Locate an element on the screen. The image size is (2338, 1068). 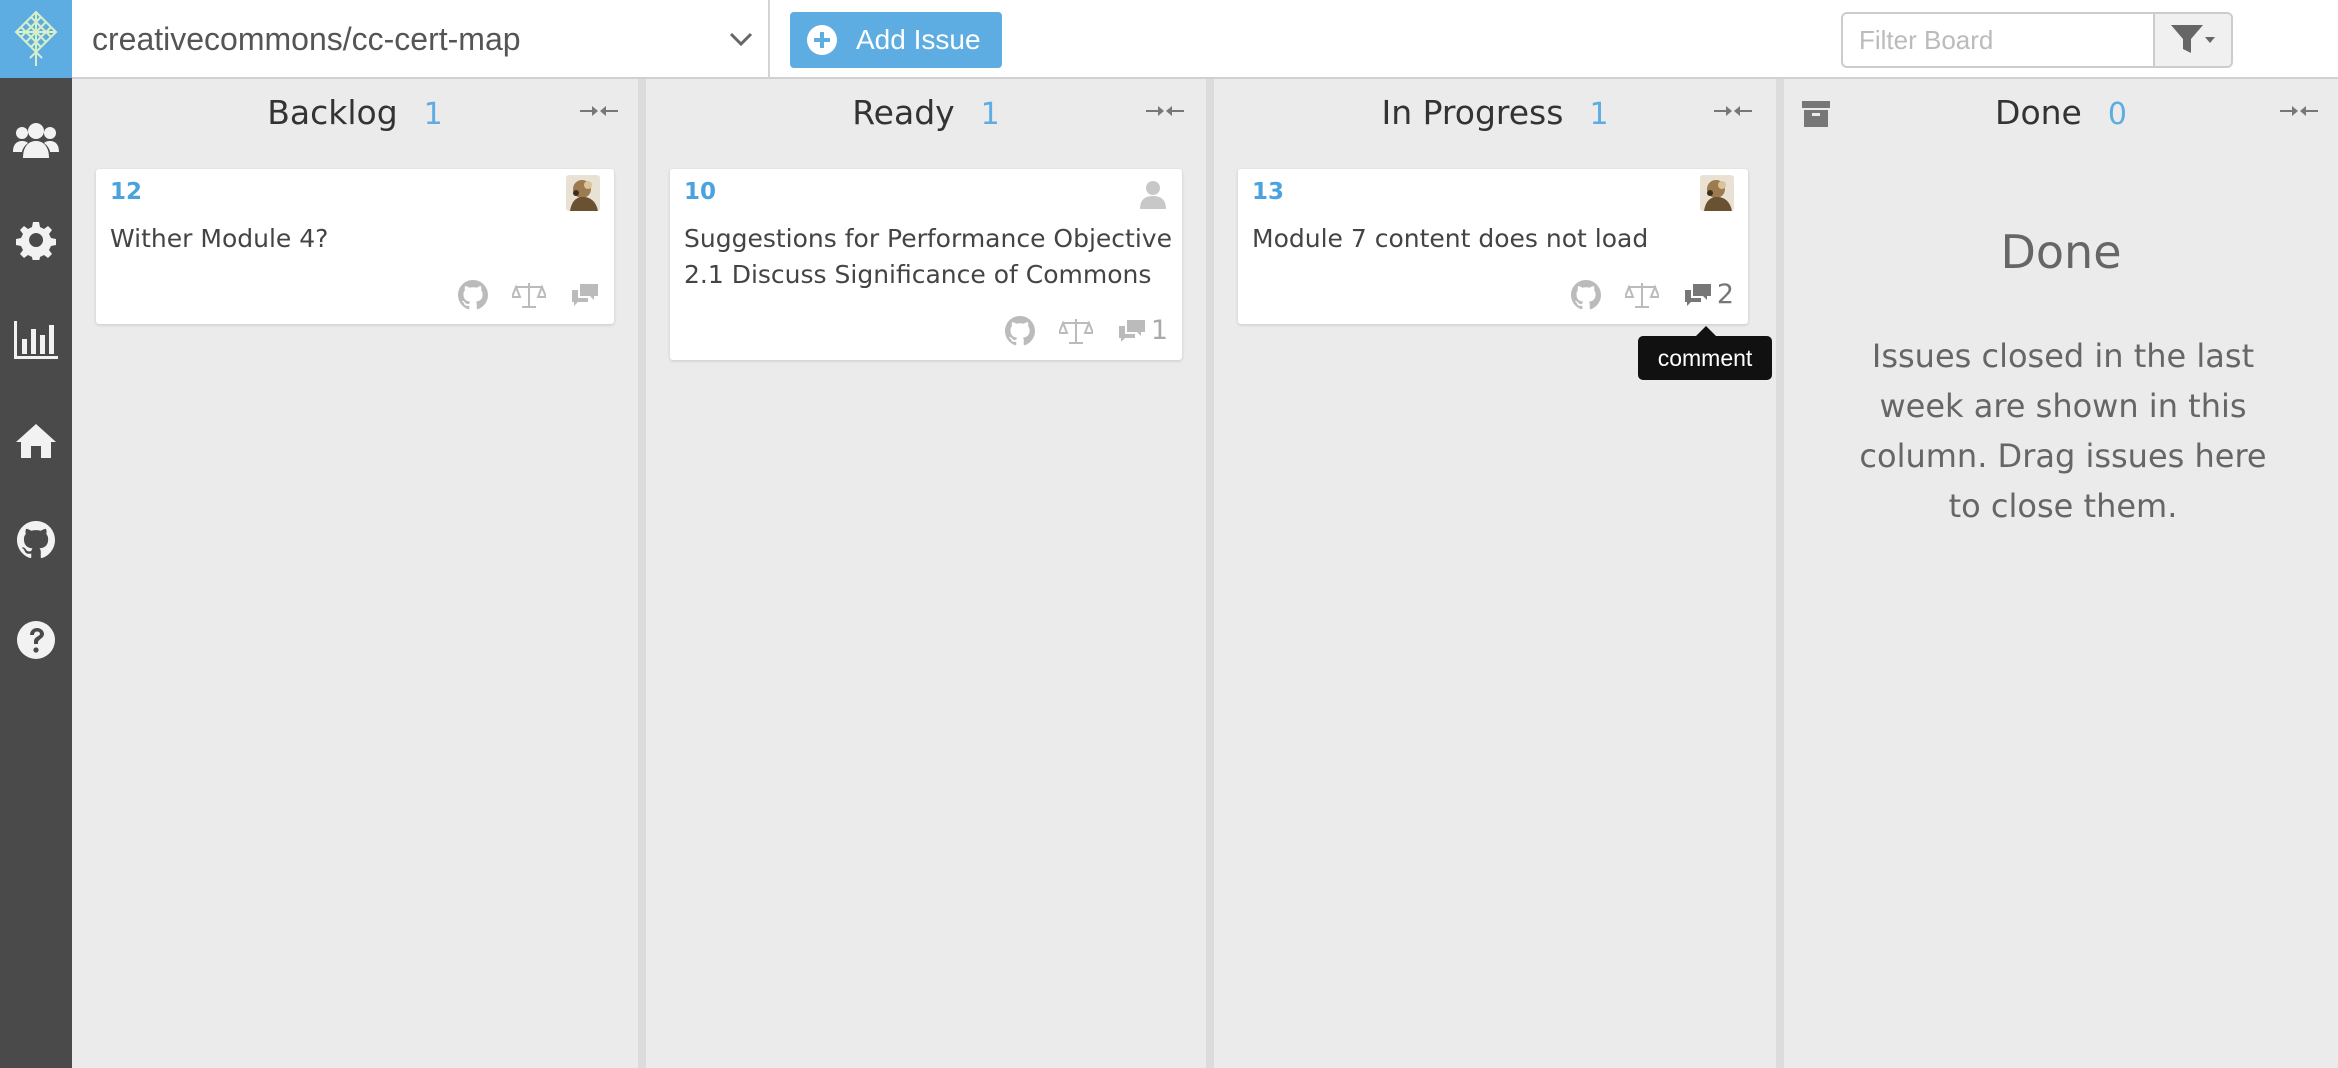
filter-button is located at coordinates (2192, 40).